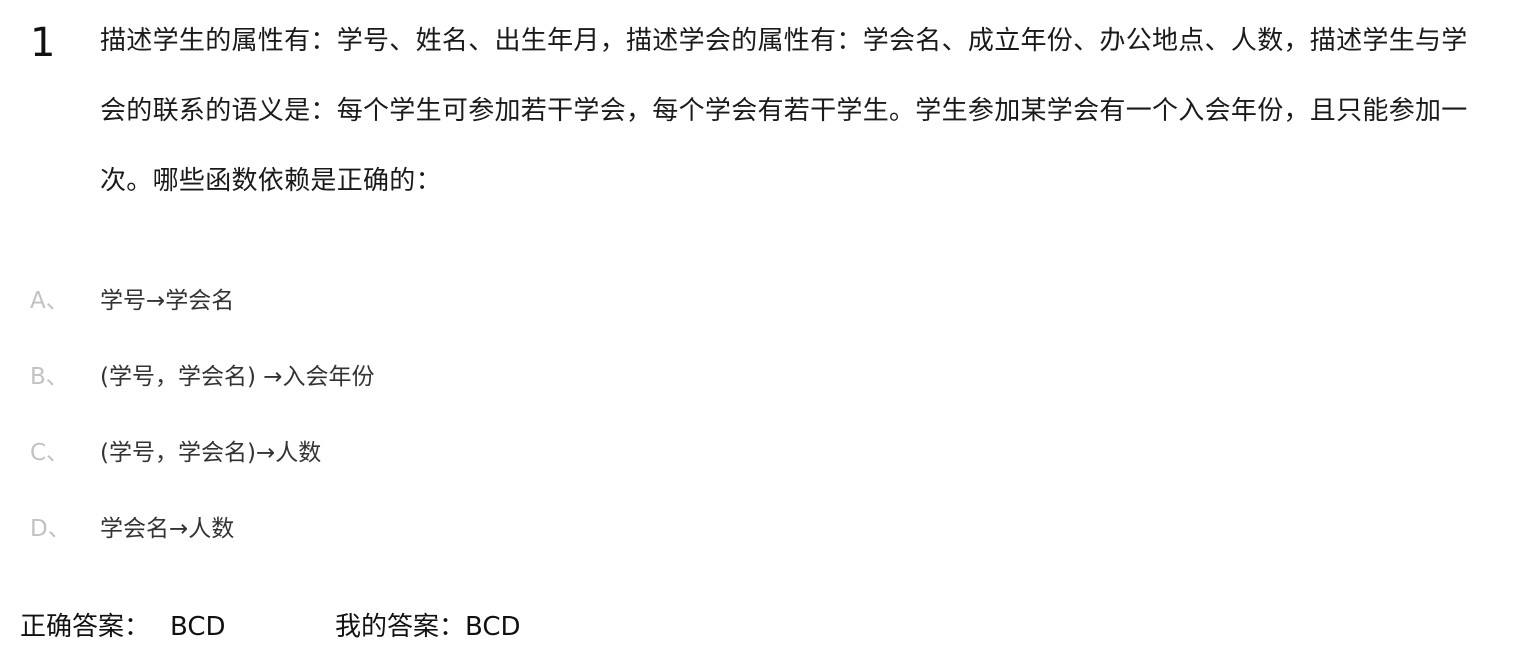 The height and width of the screenshot is (664, 1540). Describe the element at coordinates (237, 377) in the screenshot. I see `option-text: (学号，学会名) →入会年份` at that location.